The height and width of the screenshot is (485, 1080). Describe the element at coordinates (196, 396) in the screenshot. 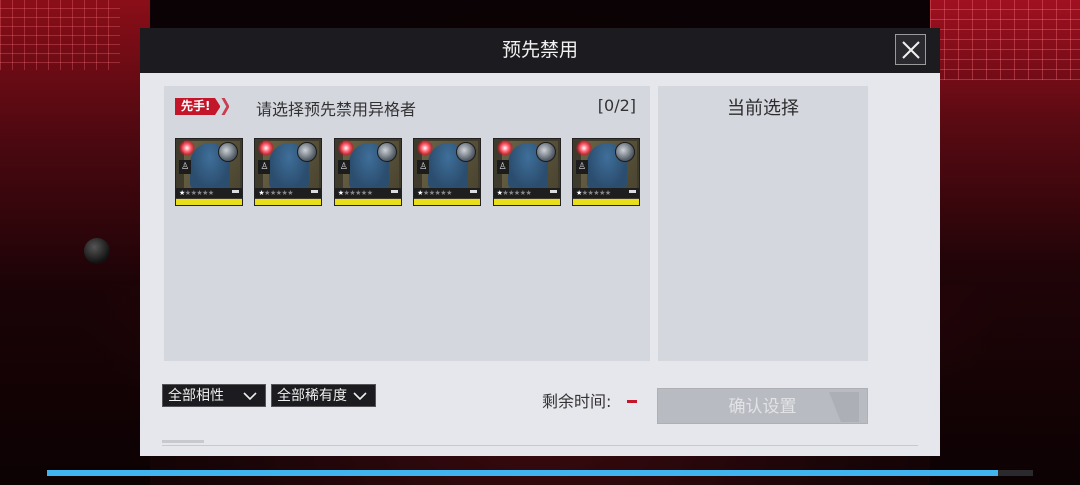

I see `element-filter-label: 全部相性` at that location.